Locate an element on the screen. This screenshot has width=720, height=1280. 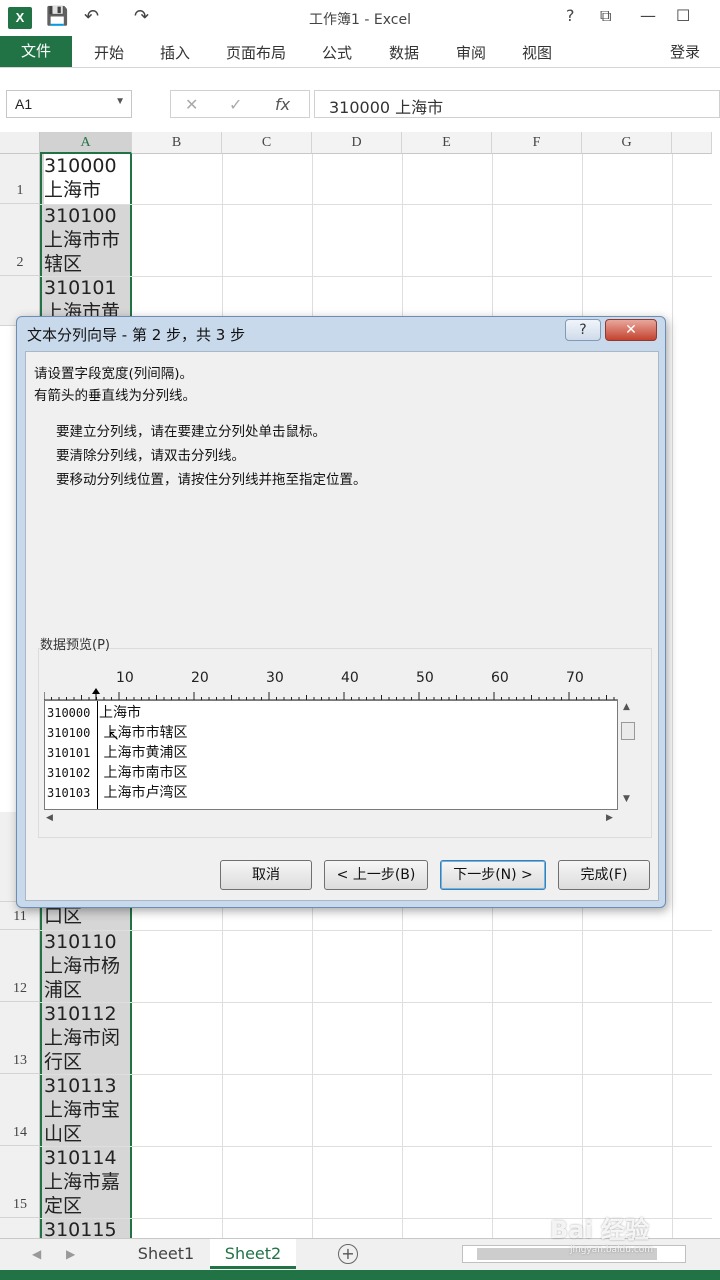
preview-code: 310103 is located at coordinates (69, 793).